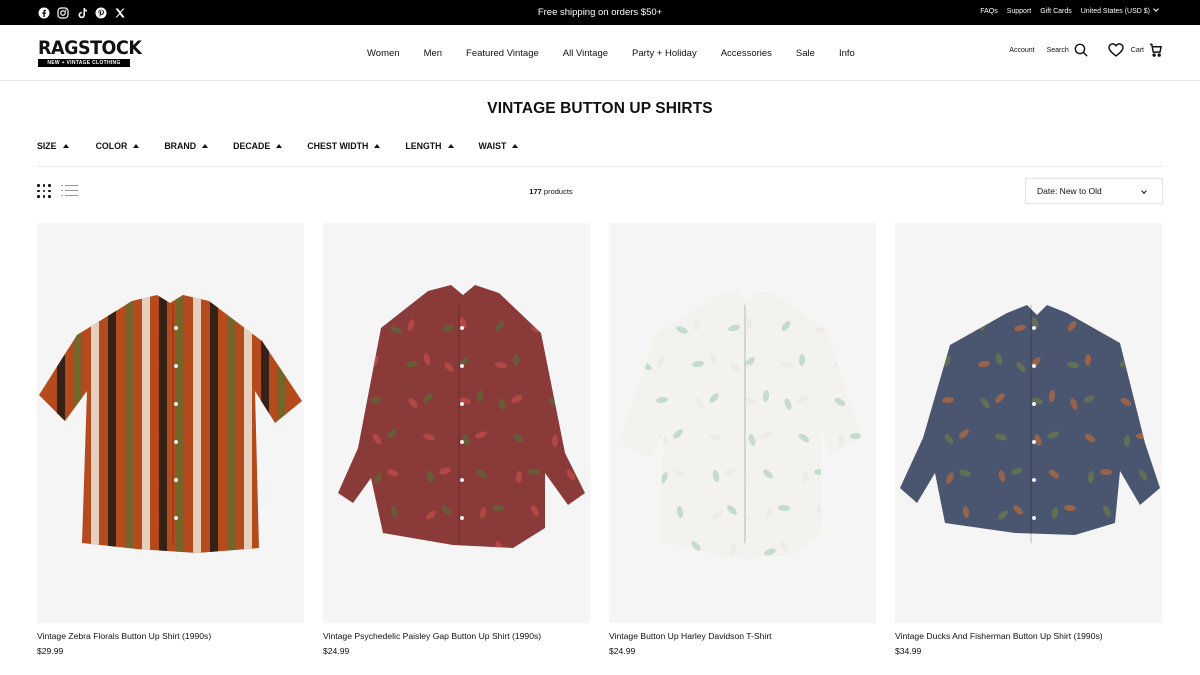 The height and width of the screenshot is (675, 1200). I want to click on product-count-number: 177, so click(535, 191).